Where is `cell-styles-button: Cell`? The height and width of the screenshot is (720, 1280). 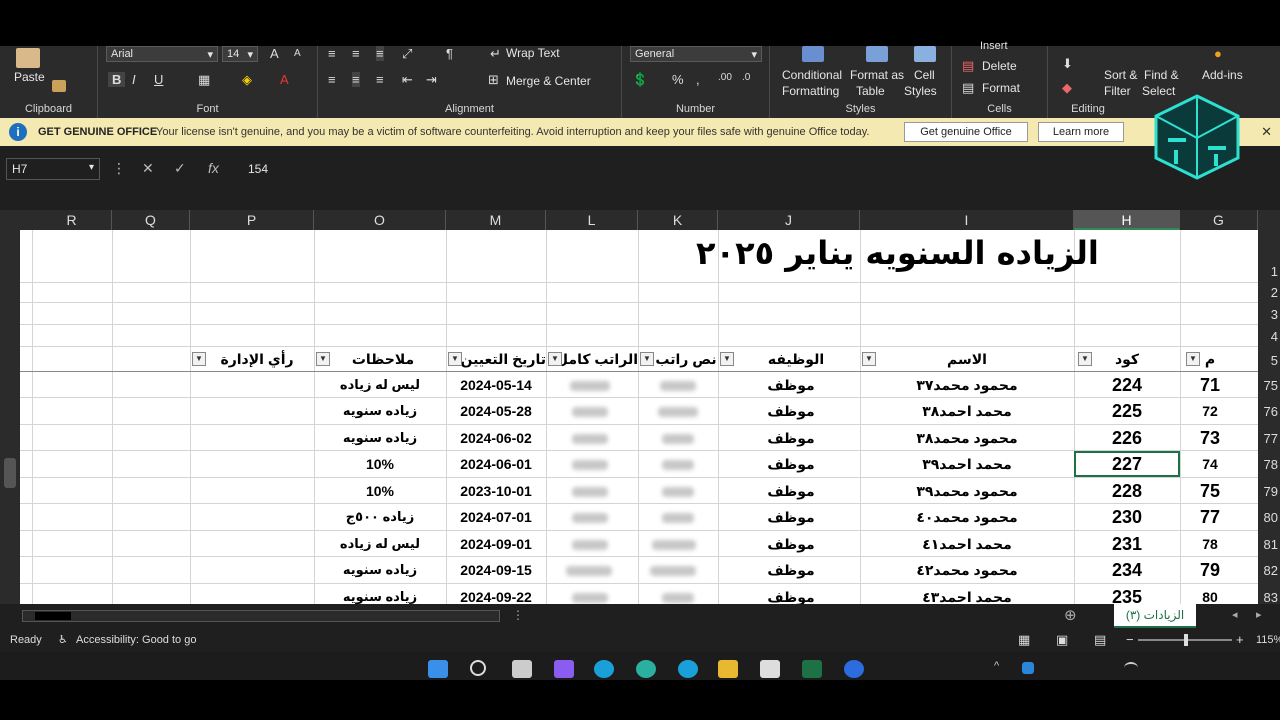
cell-styles-button: Cell is located at coordinates (924, 75).